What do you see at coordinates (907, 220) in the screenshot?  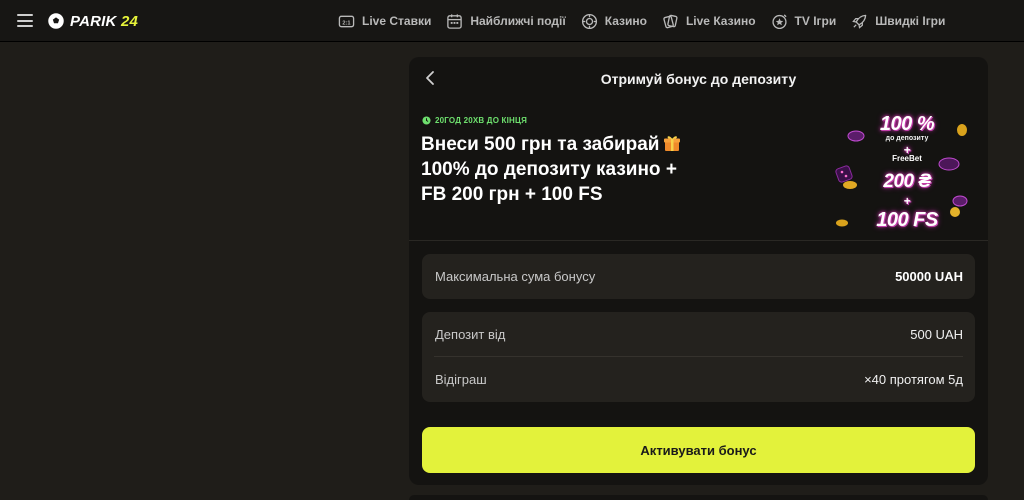 I see `promo-free-spins: 100 FS` at bounding box center [907, 220].